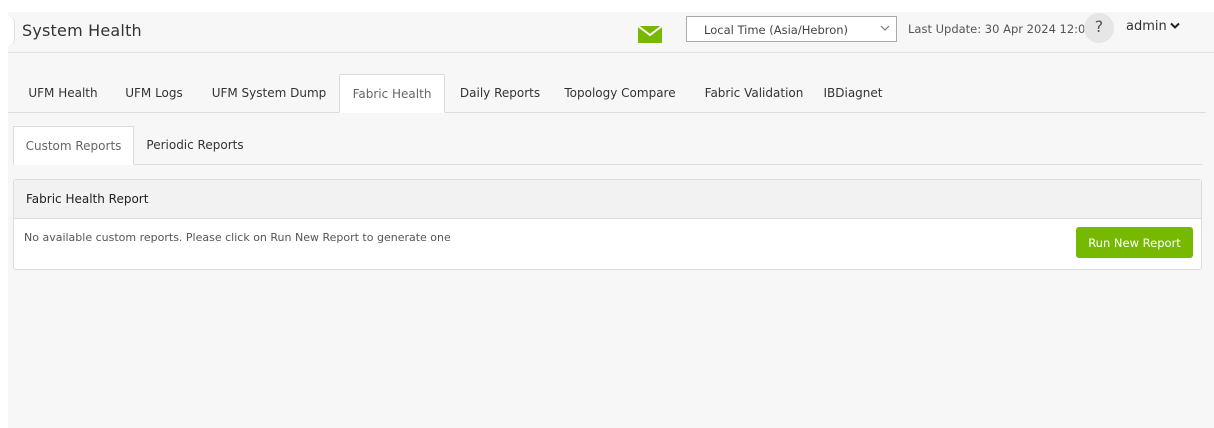 The width and height of the screenshot is (1214, 428). Describe the element at coordinates (73, 145) in the screenshot. I see `tab-custom-reports: Custom Reports` at that location.